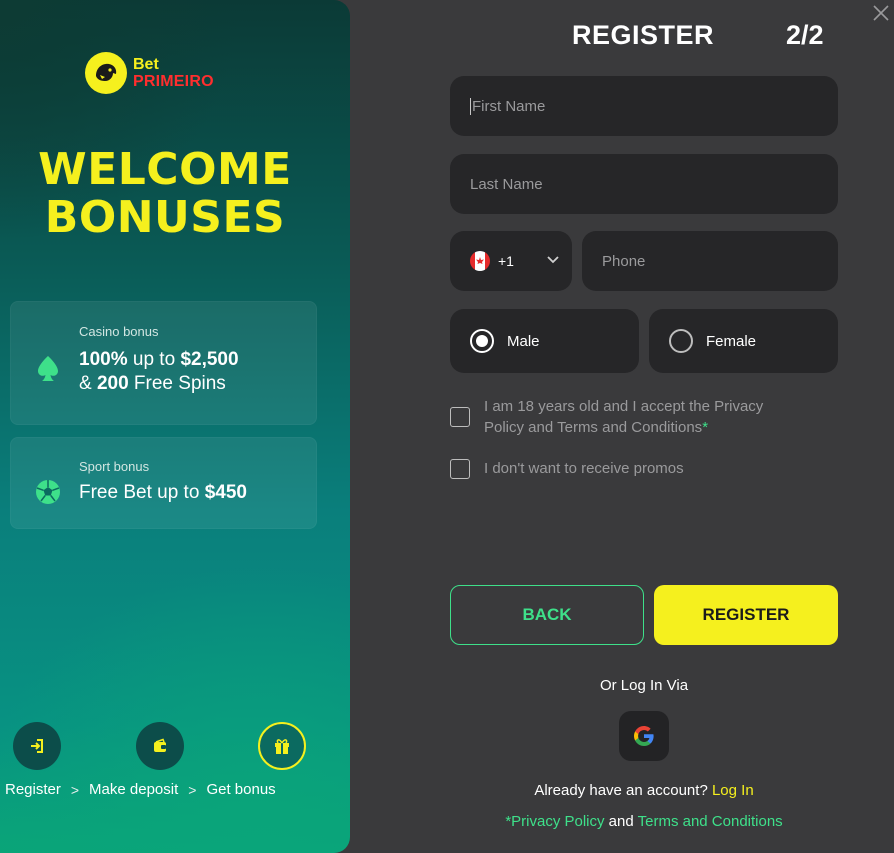 The height and width of the screenshot is (853, 894). What do you see at coordinates (225, 492) in the screenshot?
I see `sport-bonus-amount: $450` at bounding box center [225, 492].